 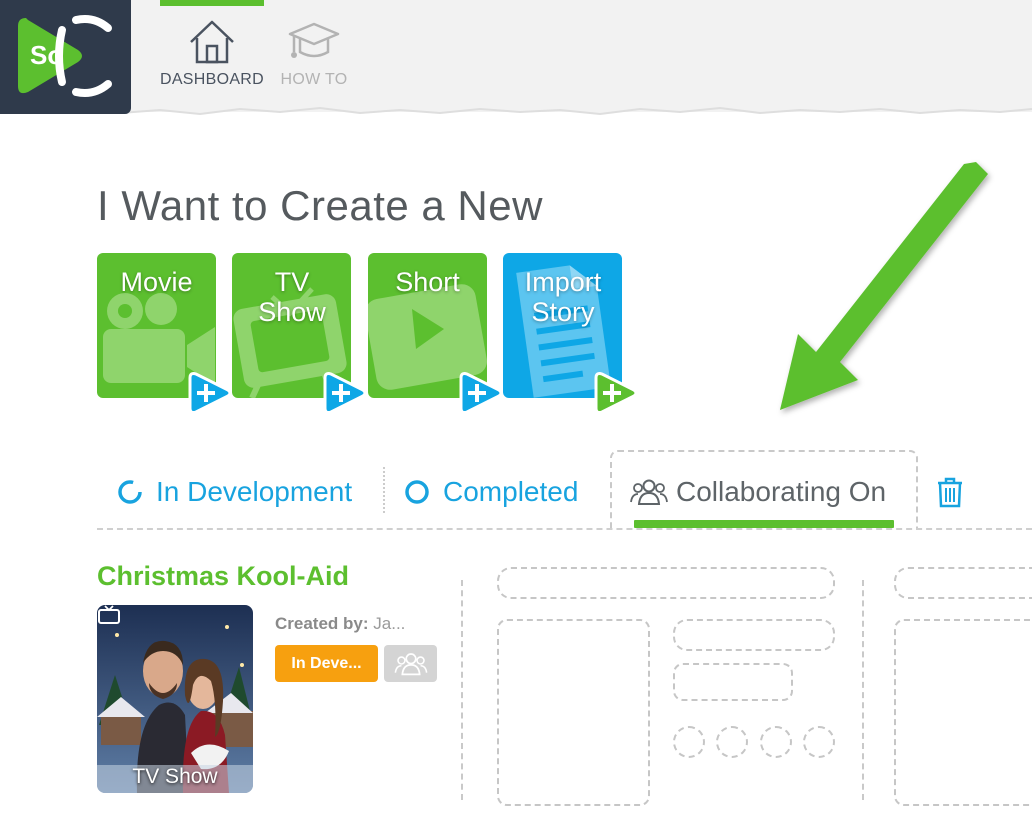 I want to click on placeholder-line, so click(x=754, y=635).